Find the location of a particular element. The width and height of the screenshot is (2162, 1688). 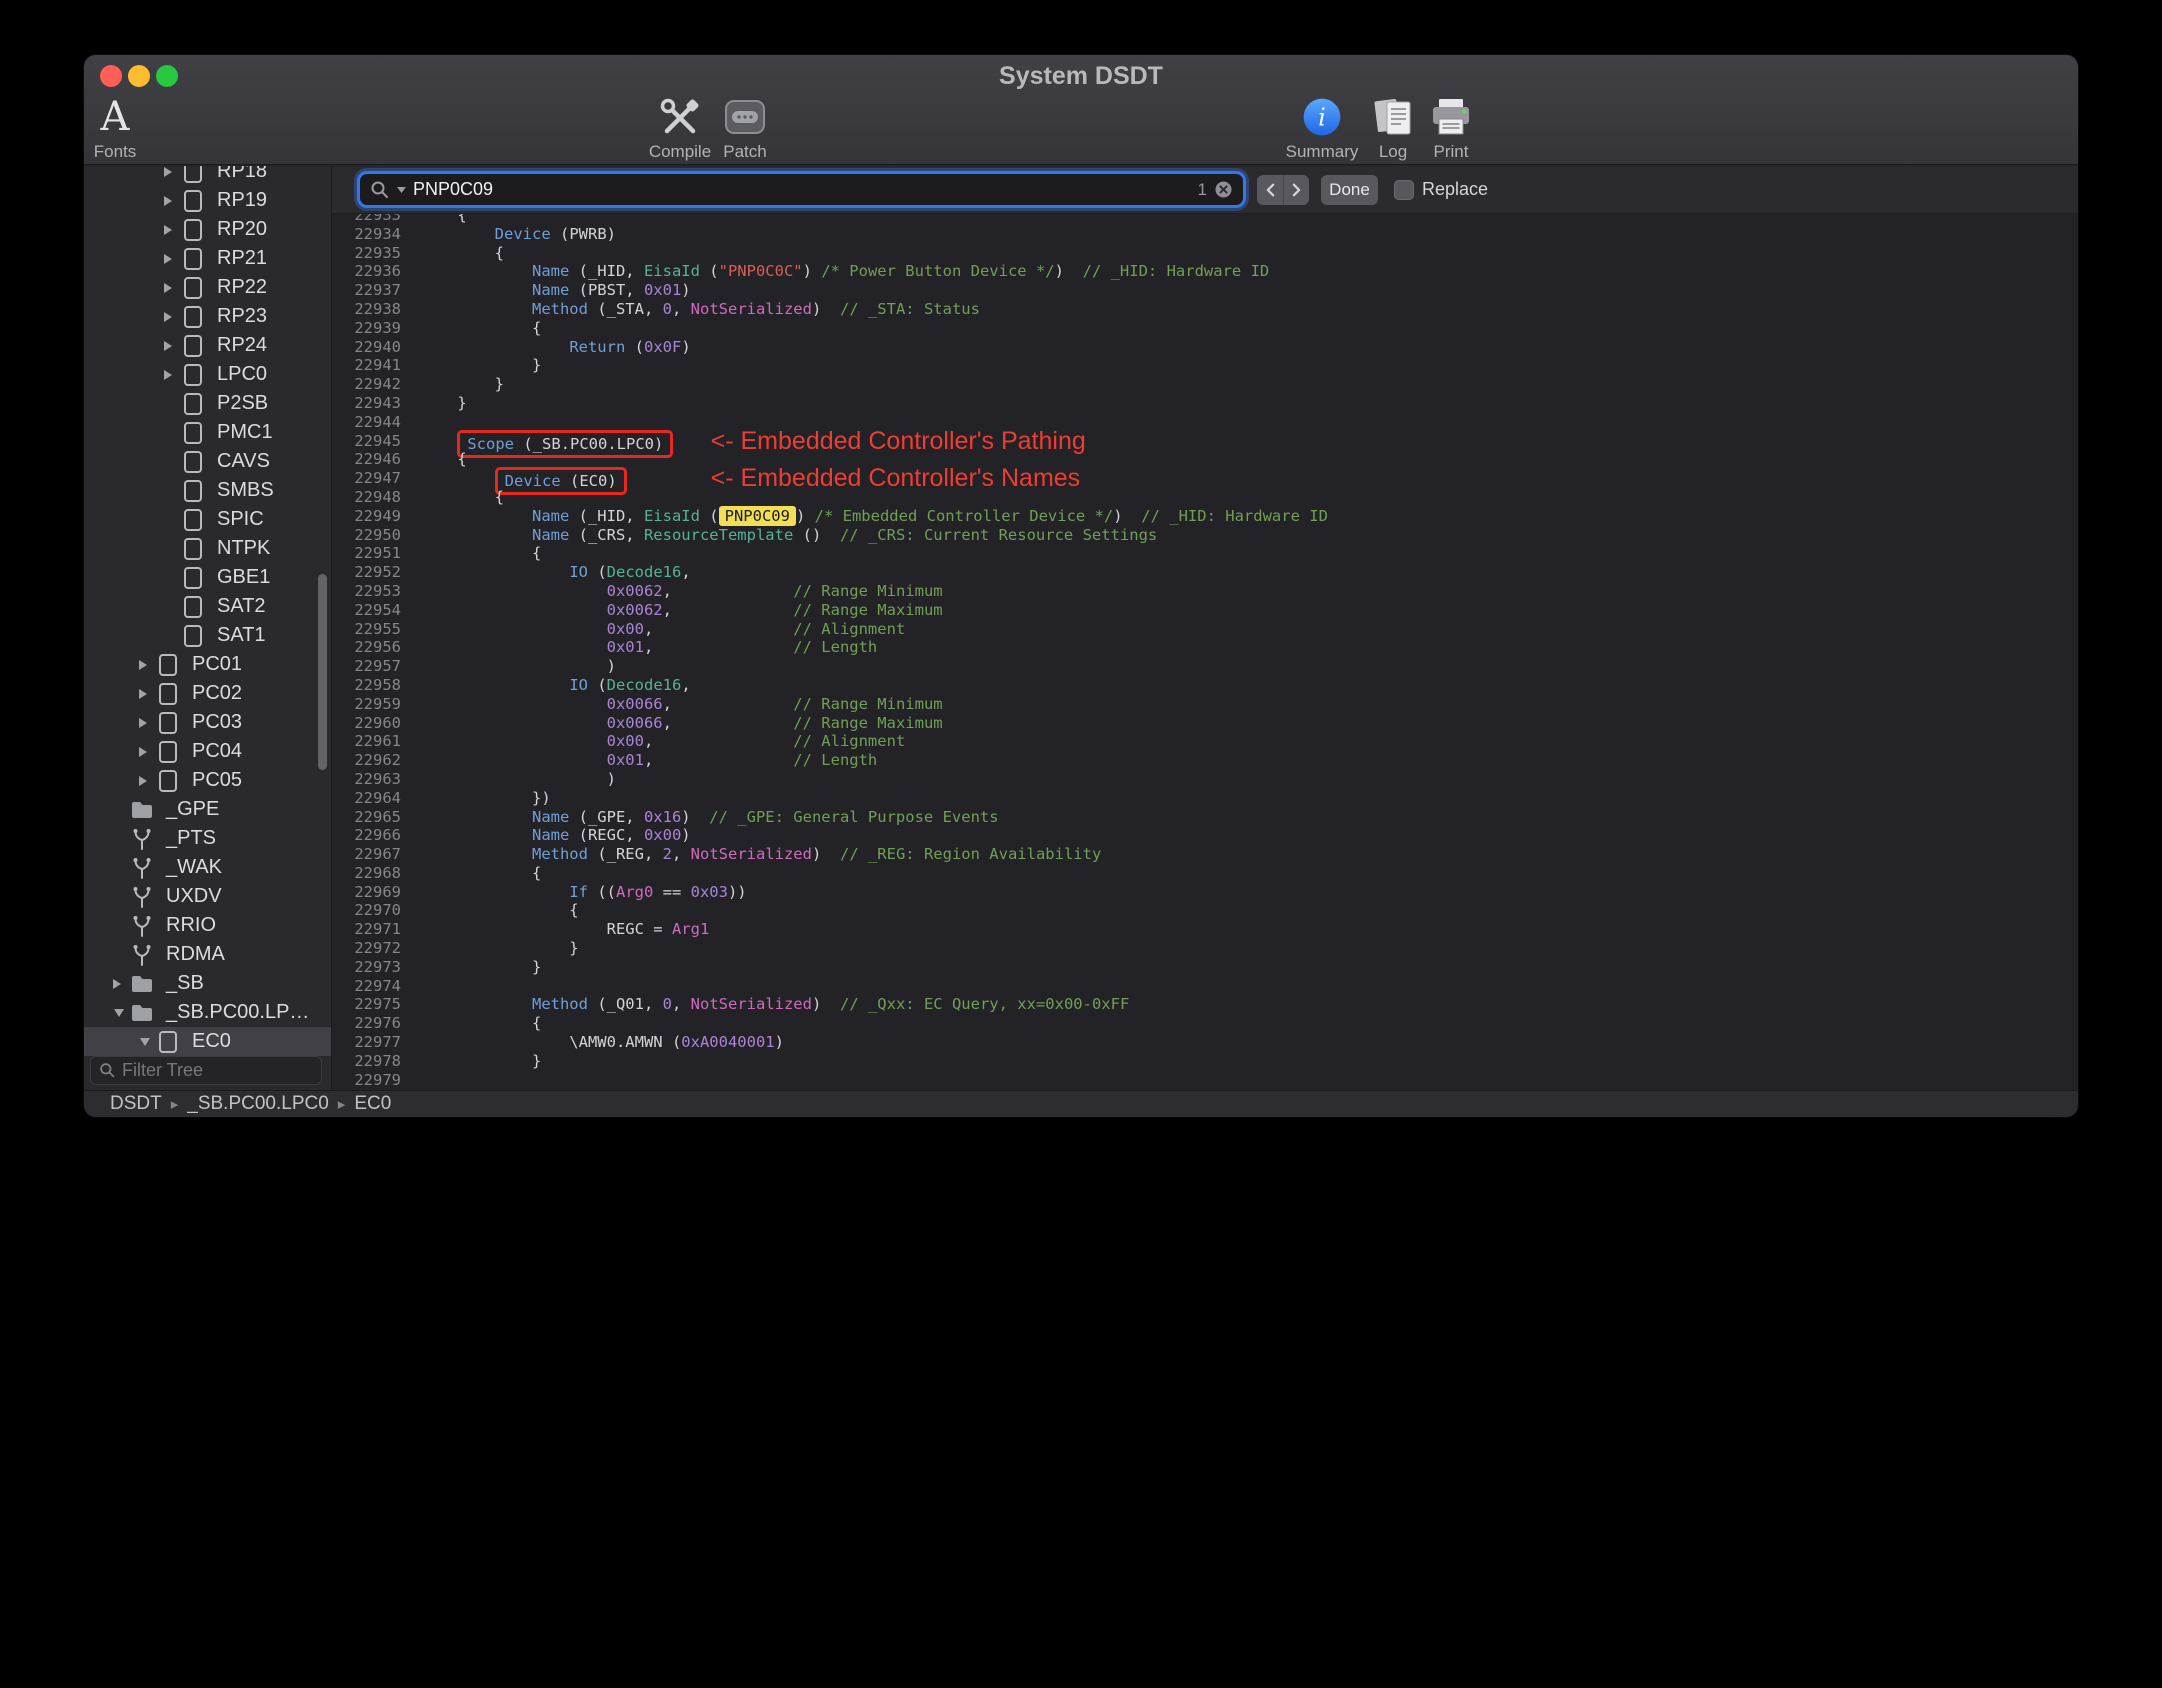

replace-checkbox is located at coordinates (1404, 189).